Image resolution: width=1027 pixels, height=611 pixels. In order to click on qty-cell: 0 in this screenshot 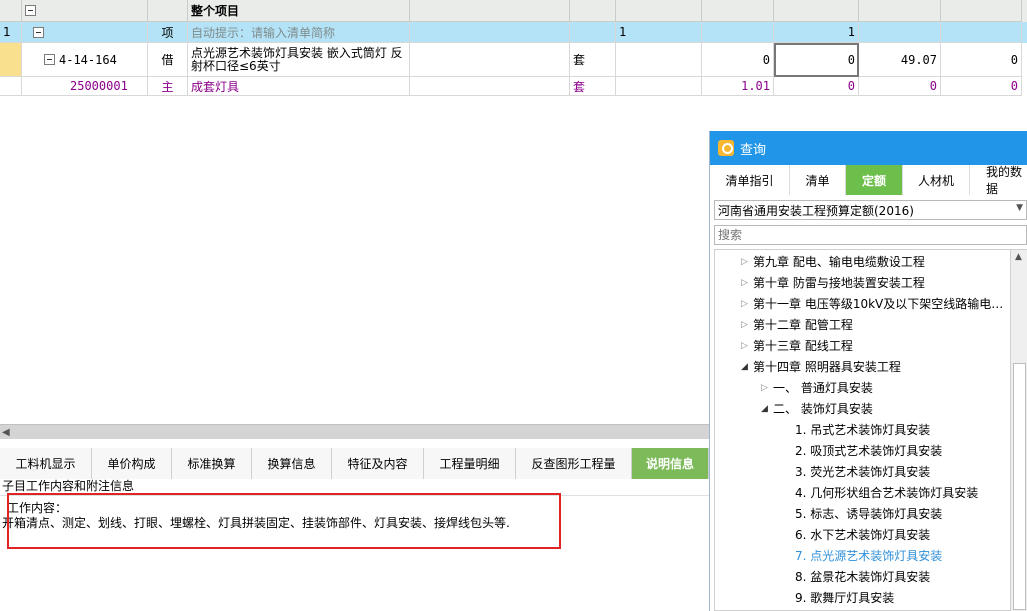, I will do `click(738, 60)`.